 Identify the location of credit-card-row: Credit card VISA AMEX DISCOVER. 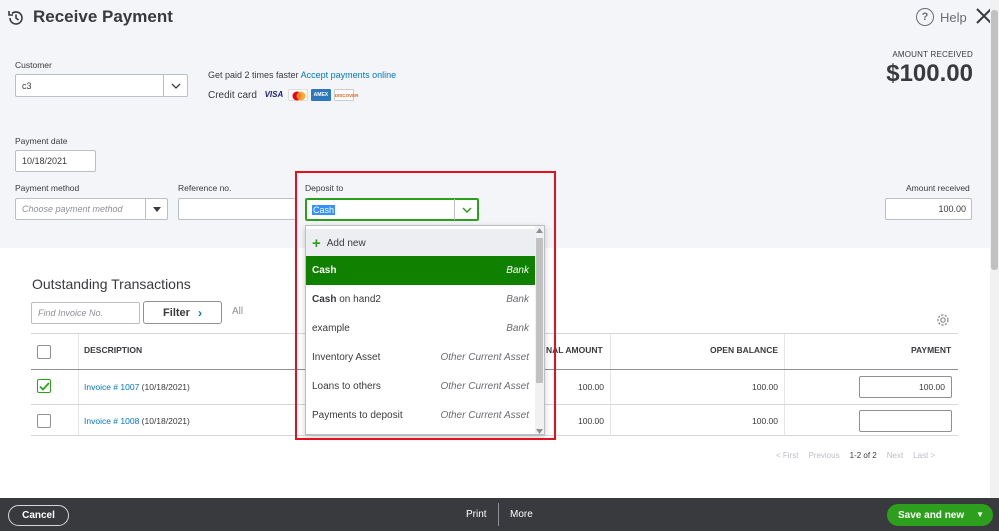
(283, 95).